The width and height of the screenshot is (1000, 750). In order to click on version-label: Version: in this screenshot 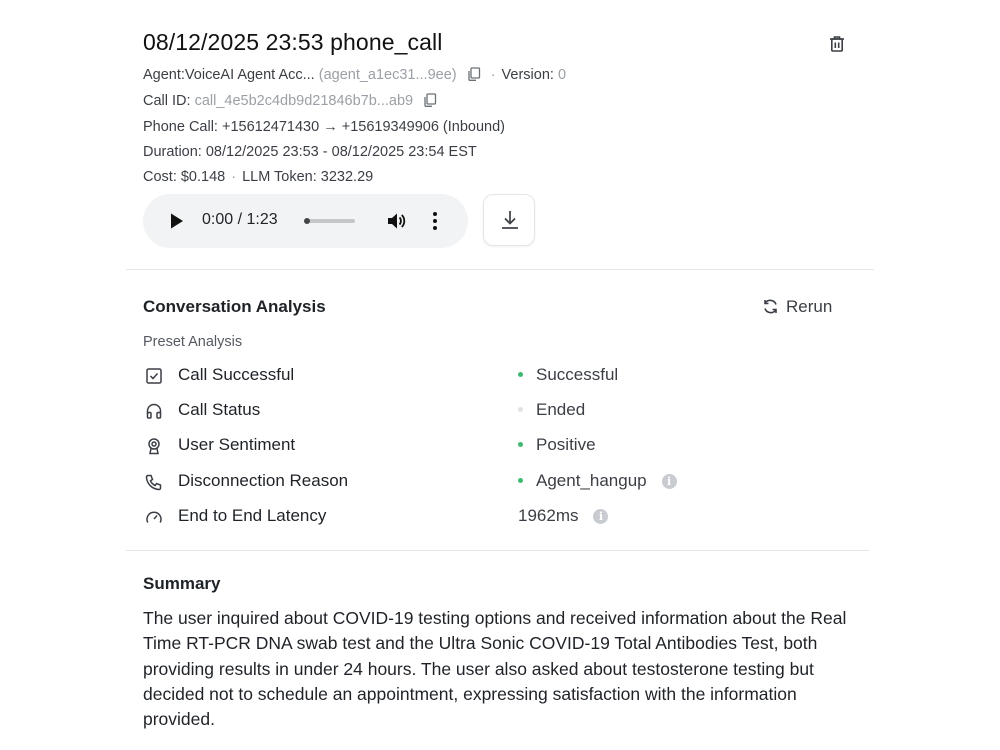, I will do `click(527, 75)`.